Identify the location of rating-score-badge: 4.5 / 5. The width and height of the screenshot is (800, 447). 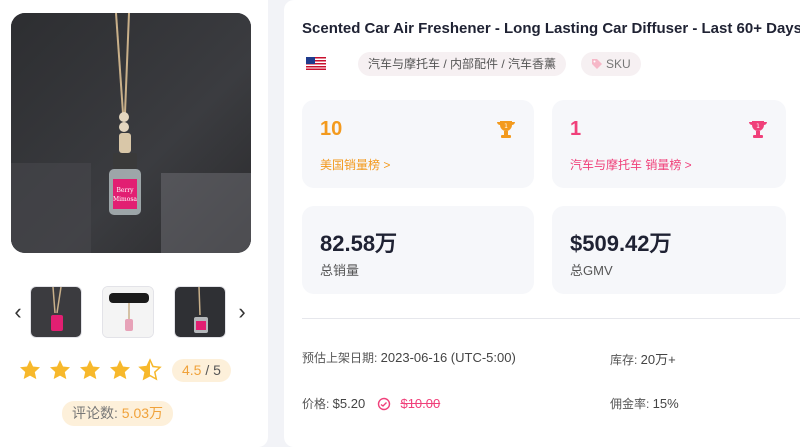
(201, 370).